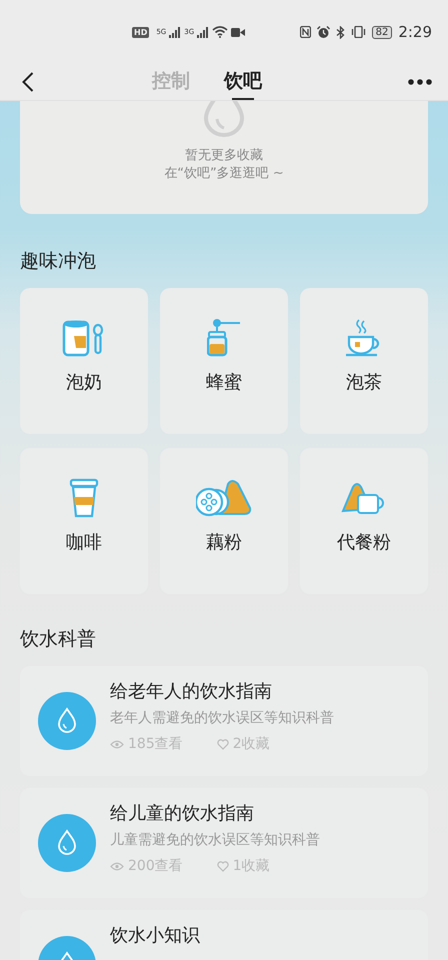 The width and height of the screenshot is (448, 960). What do you see at coordinates (305, 32) in the screenshot?
I see `nfc-icon` at bounding box center [305, 32].